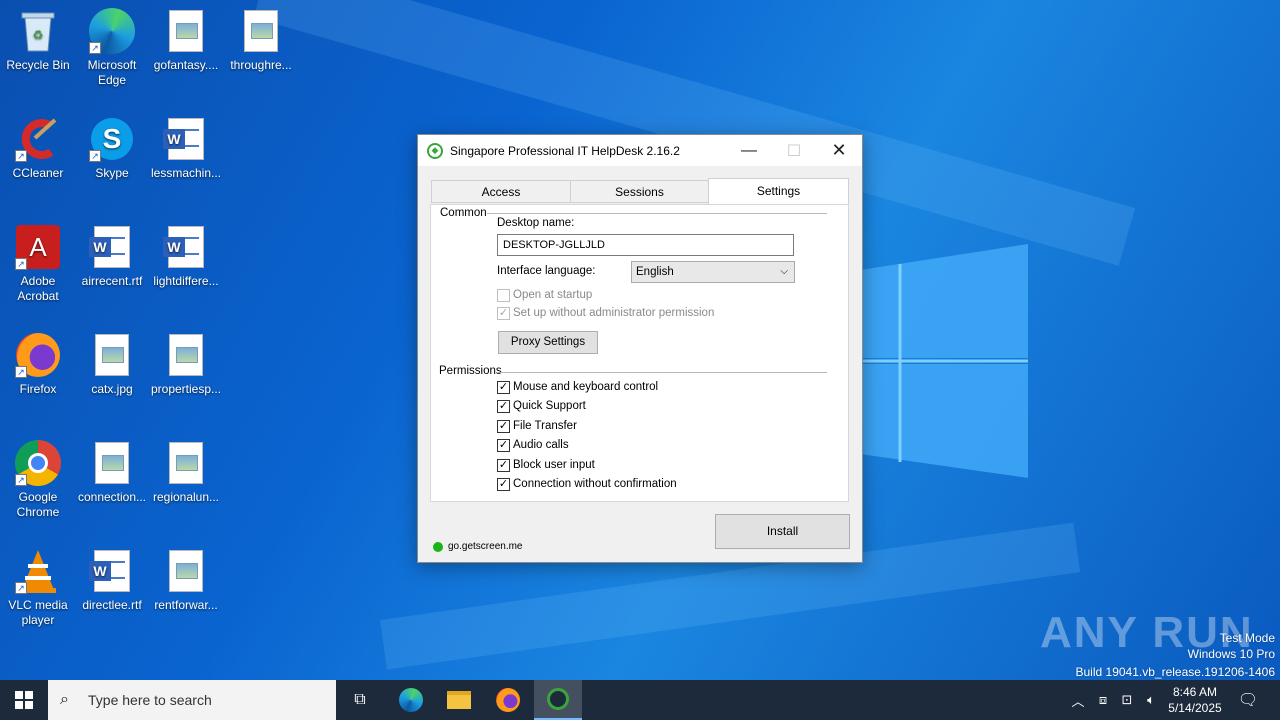  Describe the element at coordinates (544, 295) in the screenshot. I see `open-at-startup-checkbox: Open at startup` at that location.